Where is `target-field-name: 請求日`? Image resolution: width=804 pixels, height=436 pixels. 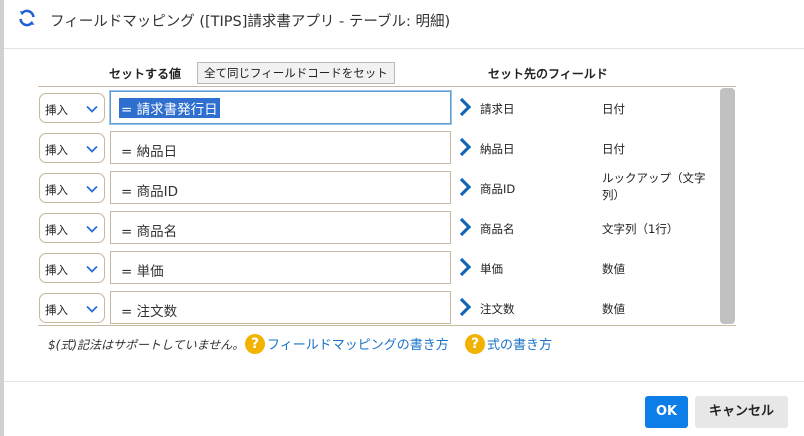
target-field-name: 請求日 is located at coordinates (497, 109).